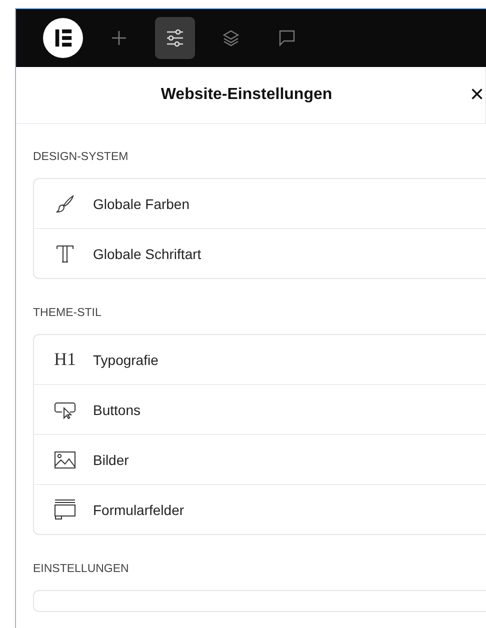 The height and width of the screenshot is (628, 486). What do you see at coordinates (111, 460) in the screenshot?
I see `item-label: Bilder` at bounding box center [111, 460].